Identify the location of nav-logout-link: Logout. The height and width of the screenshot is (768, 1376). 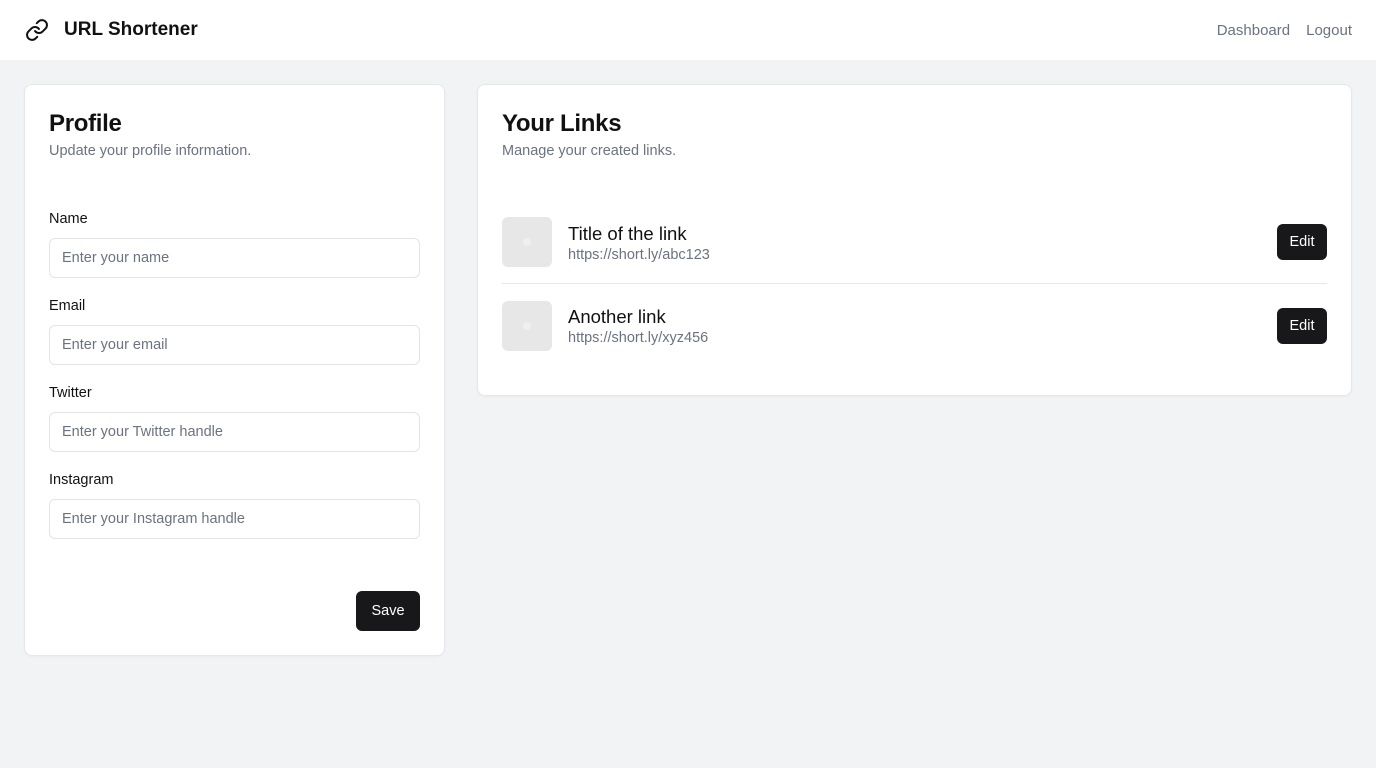
(1329, 30).